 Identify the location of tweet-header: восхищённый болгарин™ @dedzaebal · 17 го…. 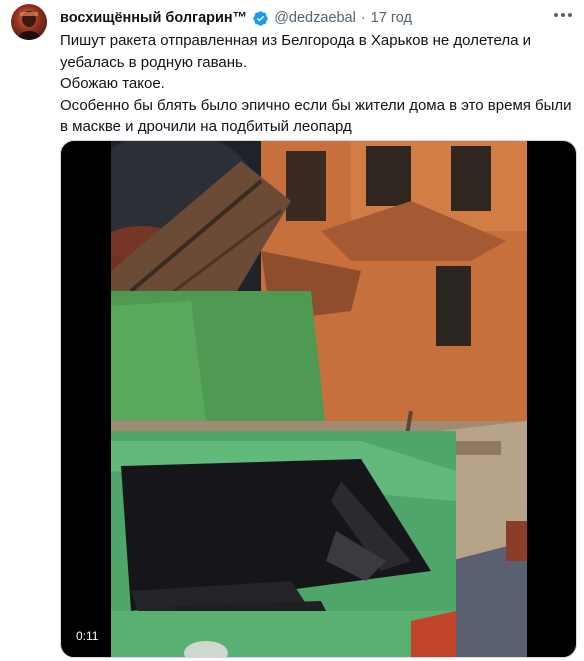
(236, 18).